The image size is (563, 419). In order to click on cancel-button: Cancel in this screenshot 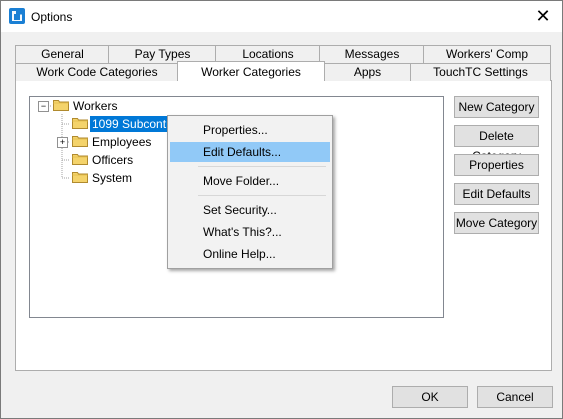, I will do `click(515, 397)`.